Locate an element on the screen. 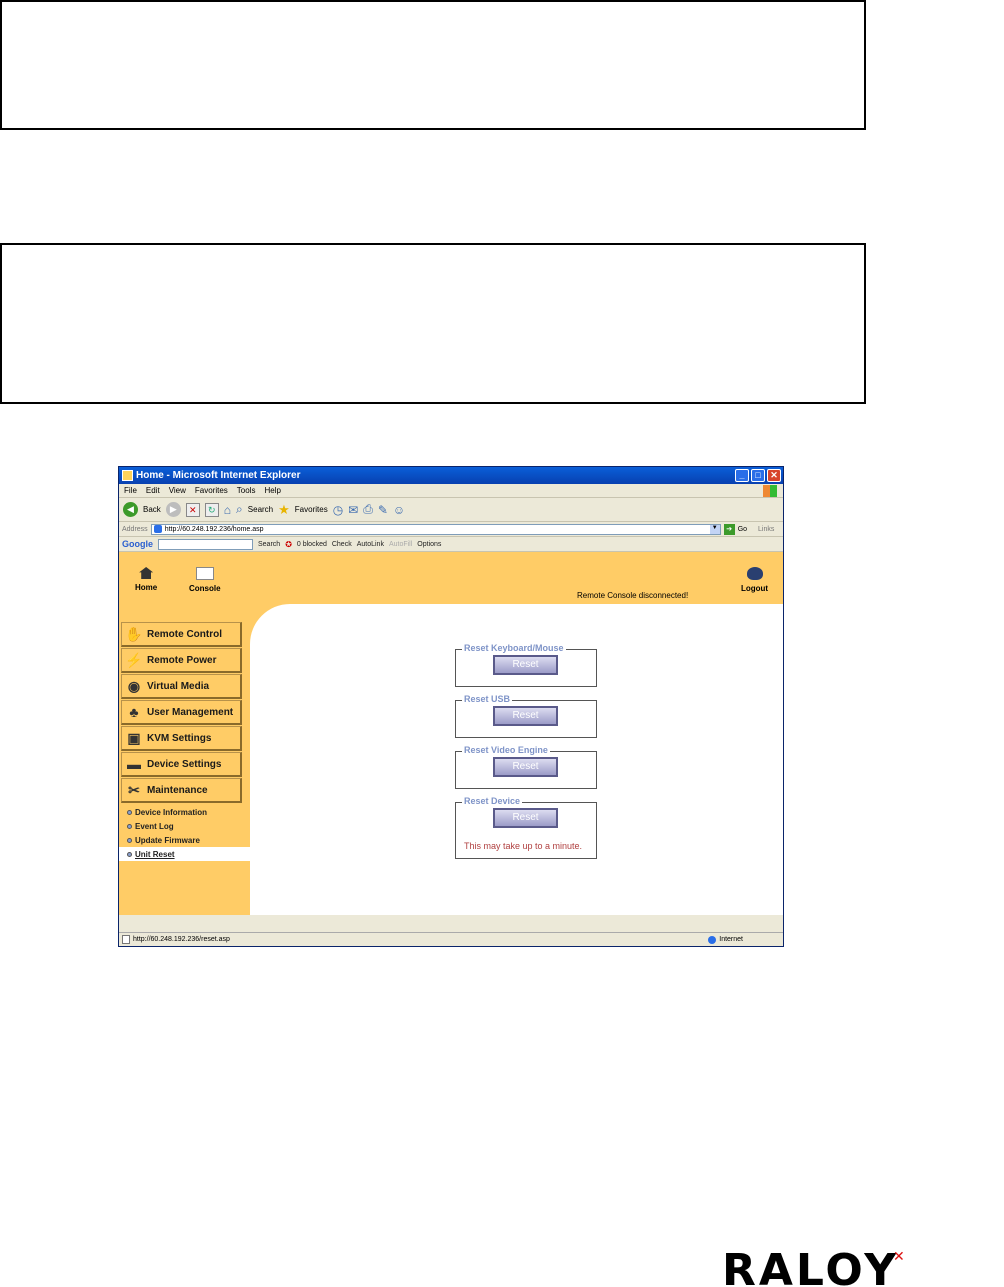 The image size is (1004, 1287). zone-label: Internet is located at coordinates (731, 939).